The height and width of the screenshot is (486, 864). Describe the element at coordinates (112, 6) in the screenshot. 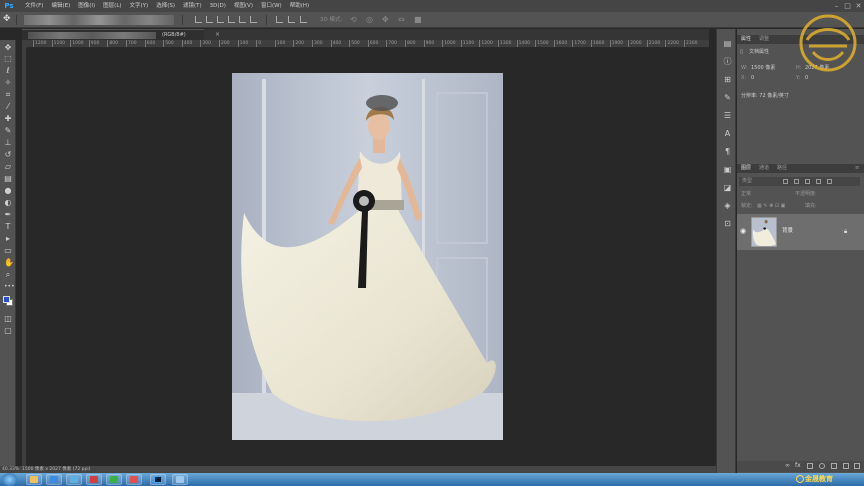

I see `menu-layer: 图层(L)` at that location.